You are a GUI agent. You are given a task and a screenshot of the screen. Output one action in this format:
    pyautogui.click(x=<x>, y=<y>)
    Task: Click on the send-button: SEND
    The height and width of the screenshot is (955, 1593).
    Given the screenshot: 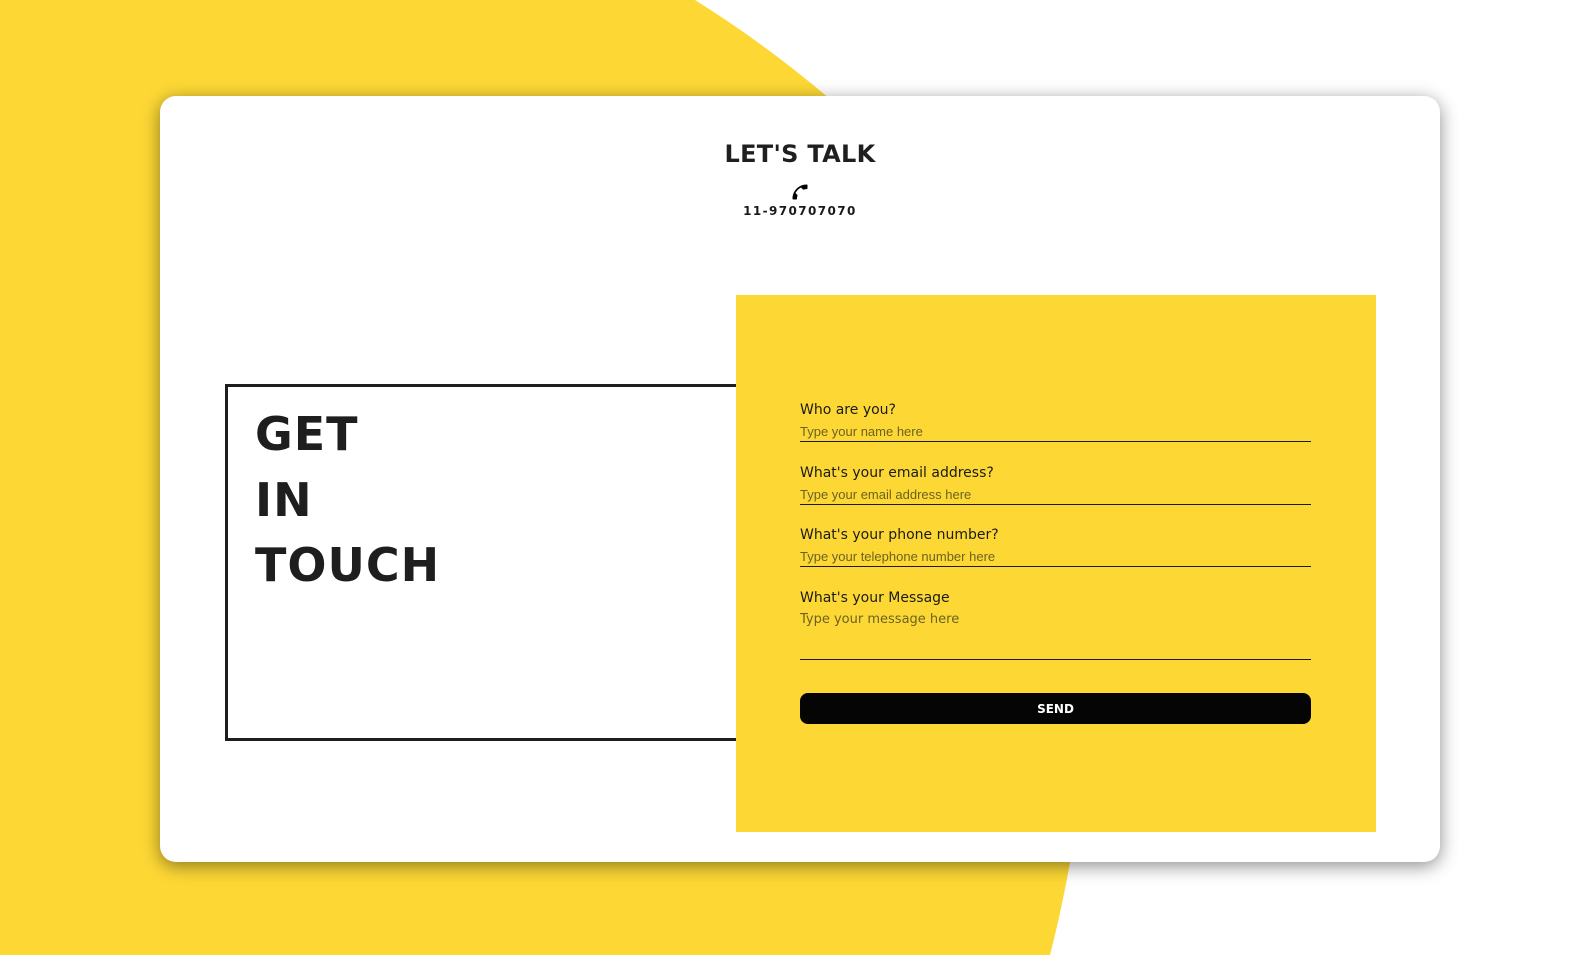 What is the action you would take?
    pyautogui.click(x=1055, y=708)
    